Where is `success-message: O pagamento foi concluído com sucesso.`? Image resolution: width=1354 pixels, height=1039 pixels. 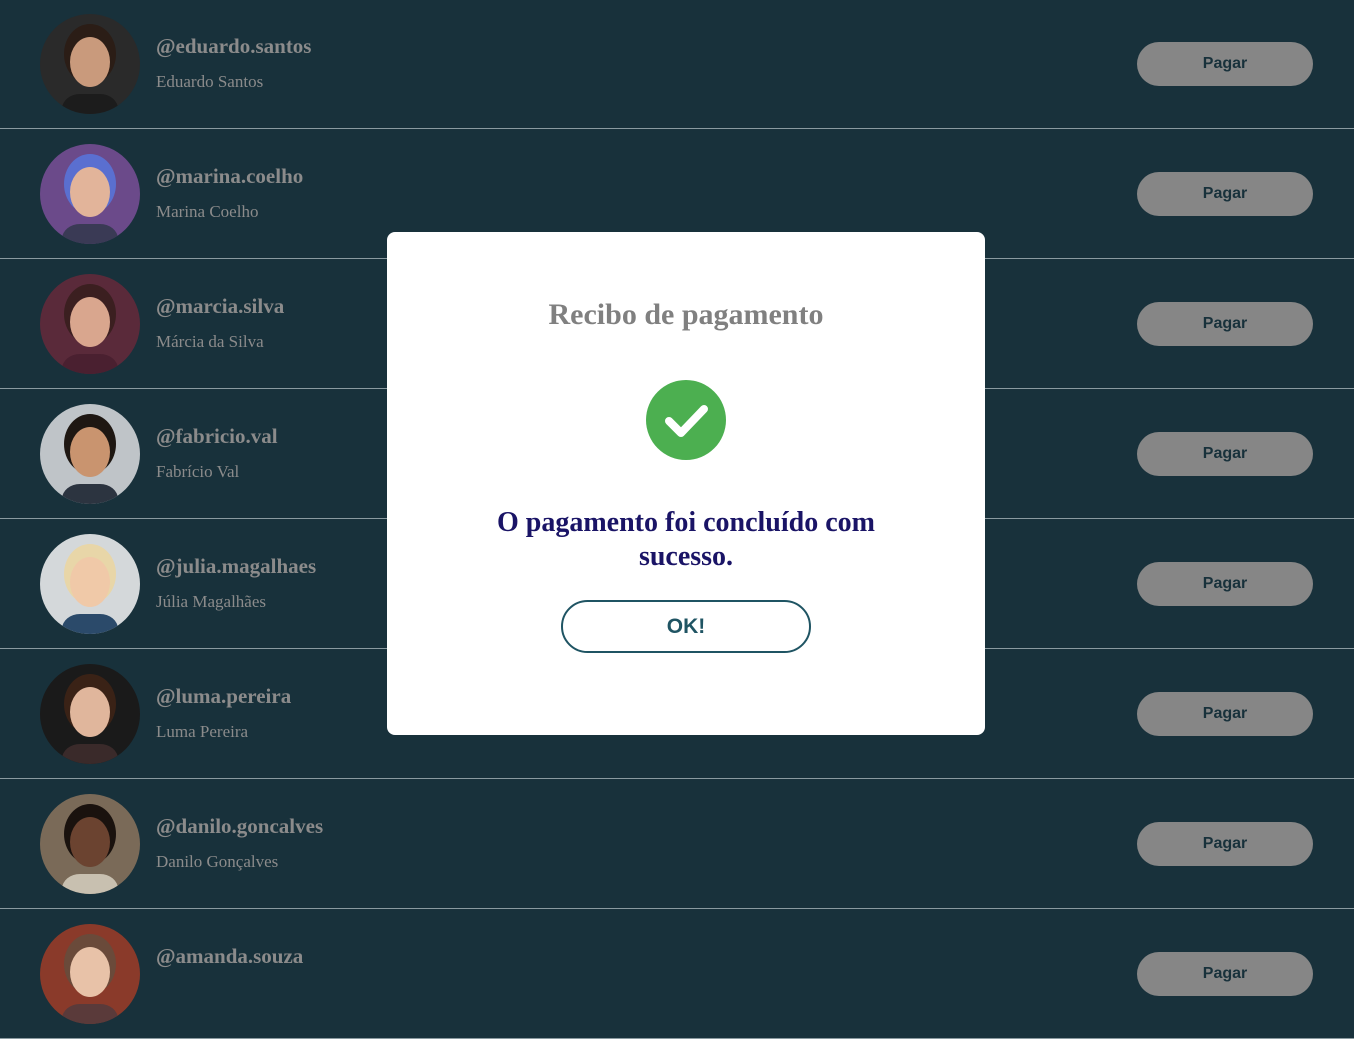
success-message: O pagamento foi concluído com sucesso. is located at coordinates (686, 539).